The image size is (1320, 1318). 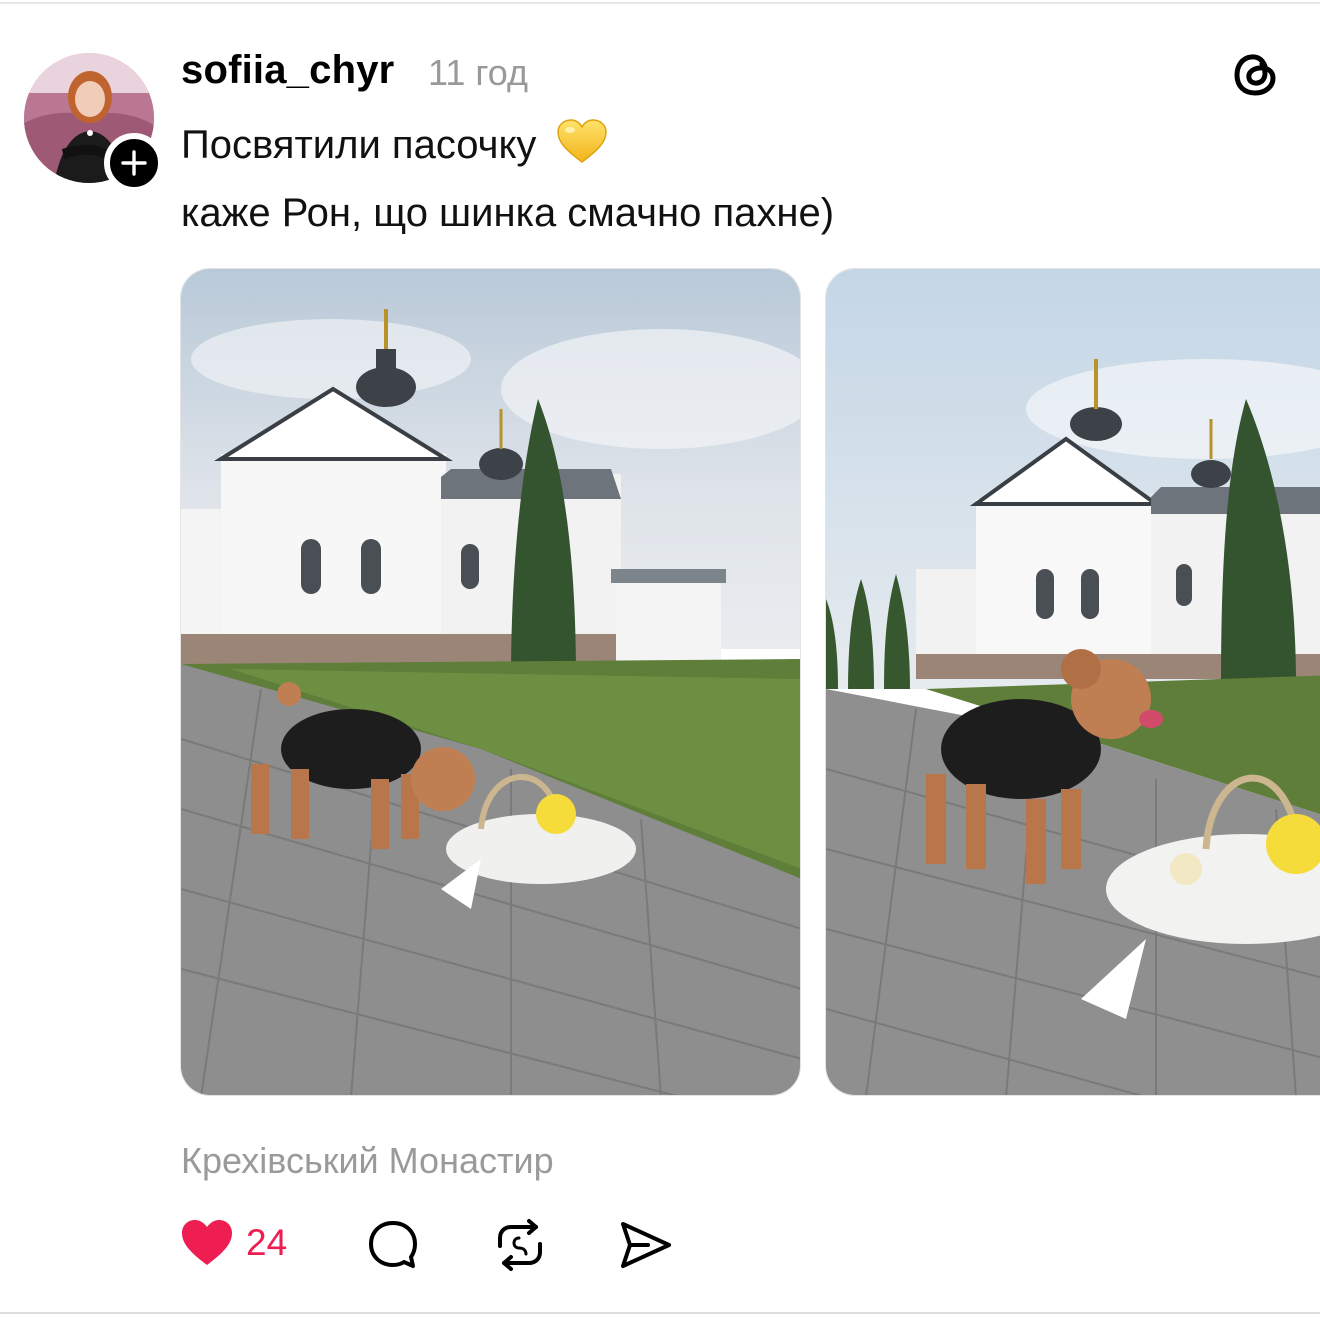 I want to click on post-timestamp: 11 год, so click(x=478, y=72).